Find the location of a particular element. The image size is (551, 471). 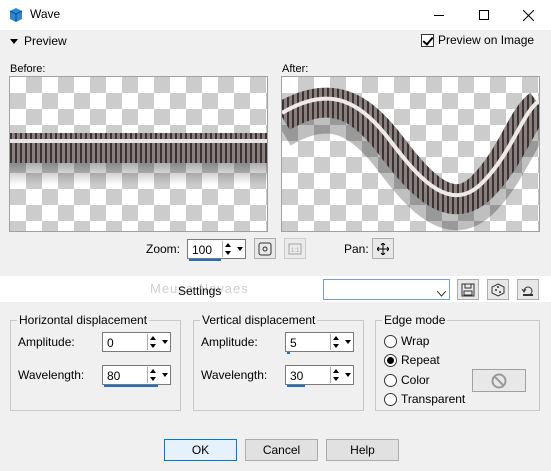

horizontal-amplitude-arrows is located at coordinates (152, 342).